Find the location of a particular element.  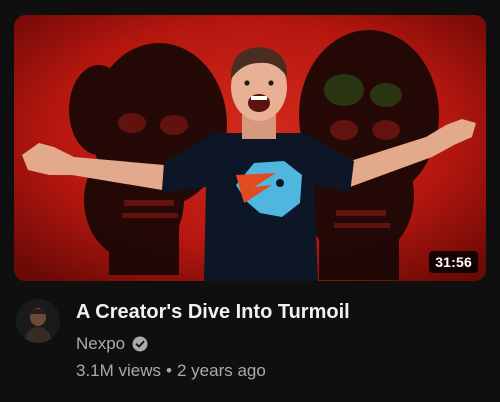

channel-avatar is located at coordinates (38, 321).